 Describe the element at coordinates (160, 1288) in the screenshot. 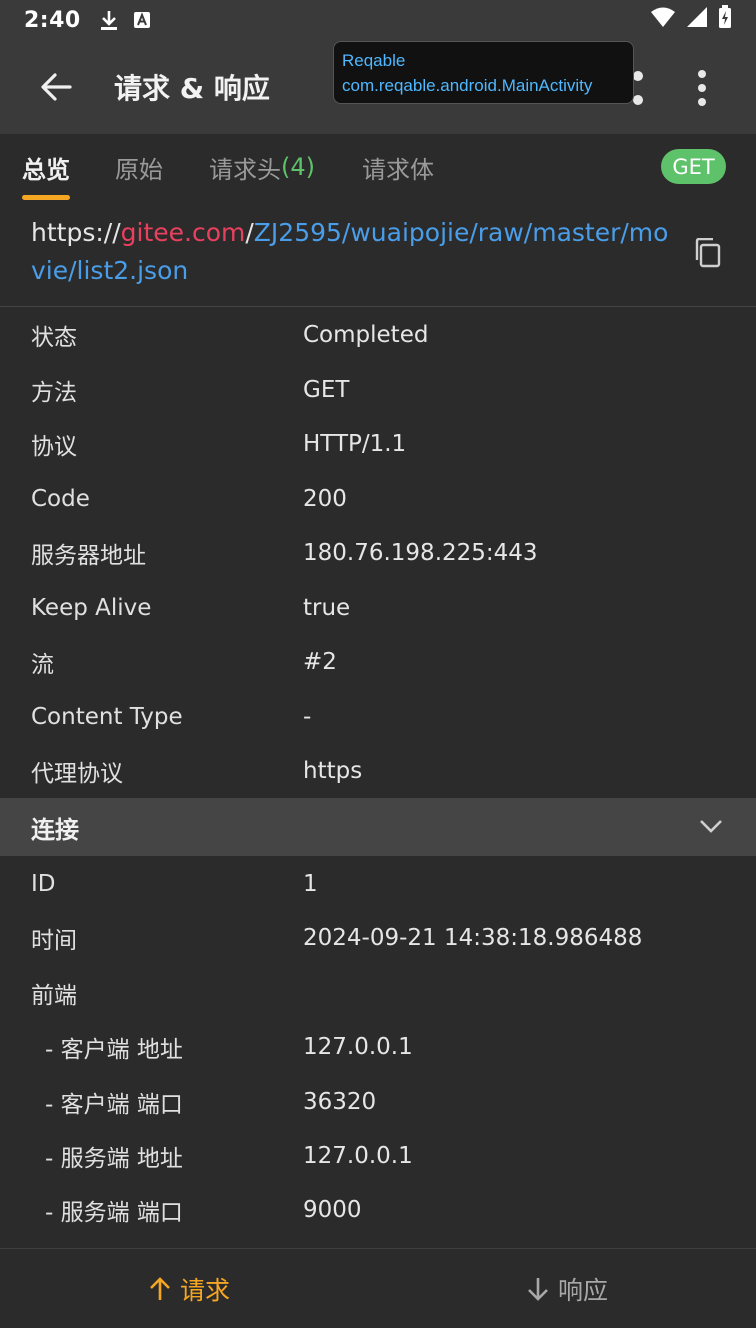

I see `arrow-up-icon` at that location.